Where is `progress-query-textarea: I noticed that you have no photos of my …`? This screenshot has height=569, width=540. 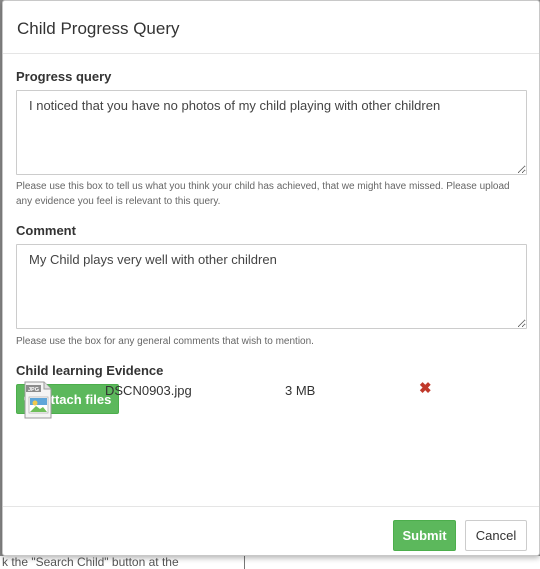
progress-query-textarea: I noticed that you have no photos of my … is located at coordinates (271, 132).